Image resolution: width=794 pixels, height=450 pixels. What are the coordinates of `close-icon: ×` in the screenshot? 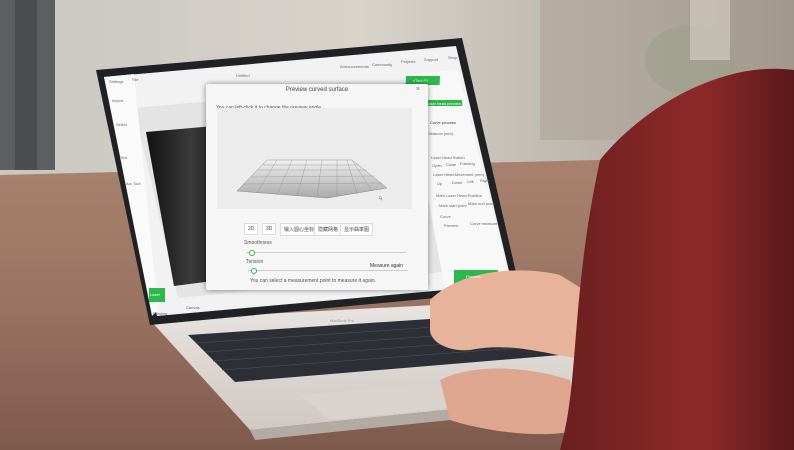 It's located at (418, 89).